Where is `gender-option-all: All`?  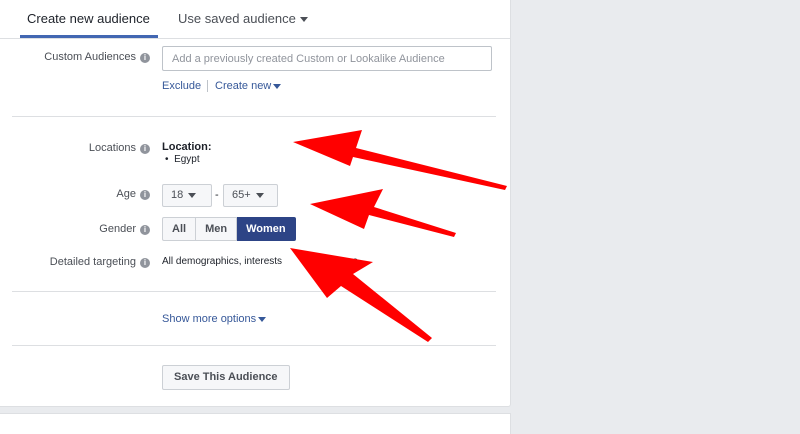 gender-option-all: All is located at coordinates (179, 229).